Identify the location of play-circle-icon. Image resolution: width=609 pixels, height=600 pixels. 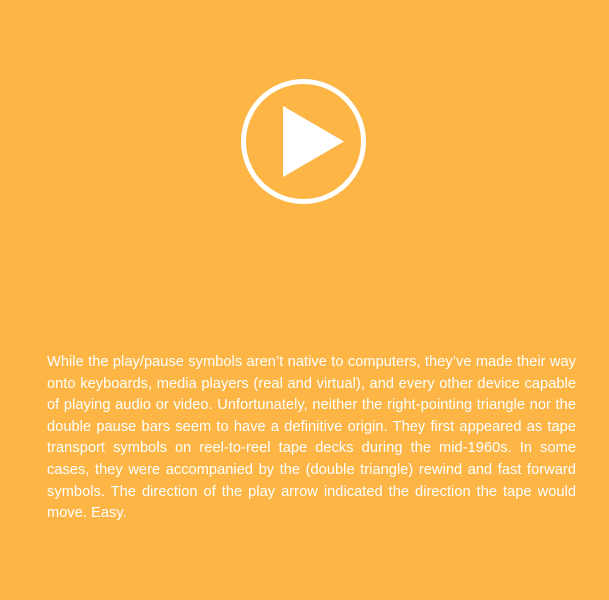
(303, 141).